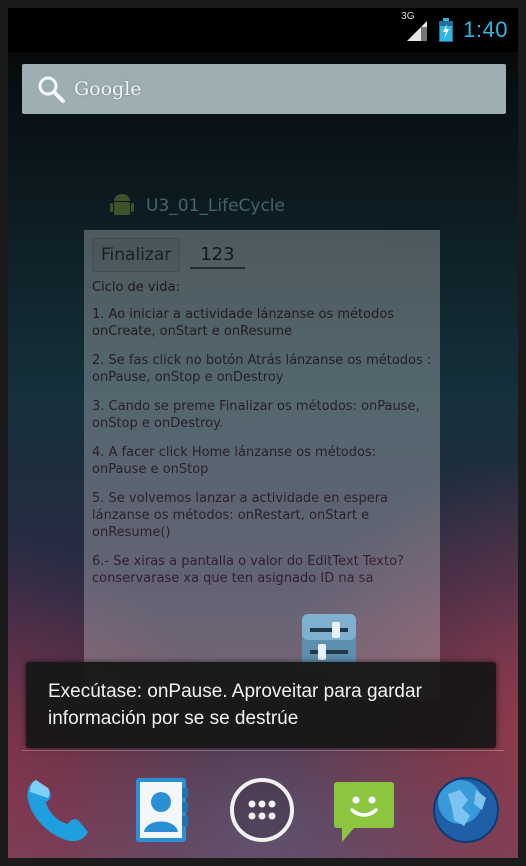 Image resolution: width=526 pixels, height=866 pixels. What do you see at coordinates (51, 89) in the screenshot?
I see `search-icon` at bounding box center [51, 89].